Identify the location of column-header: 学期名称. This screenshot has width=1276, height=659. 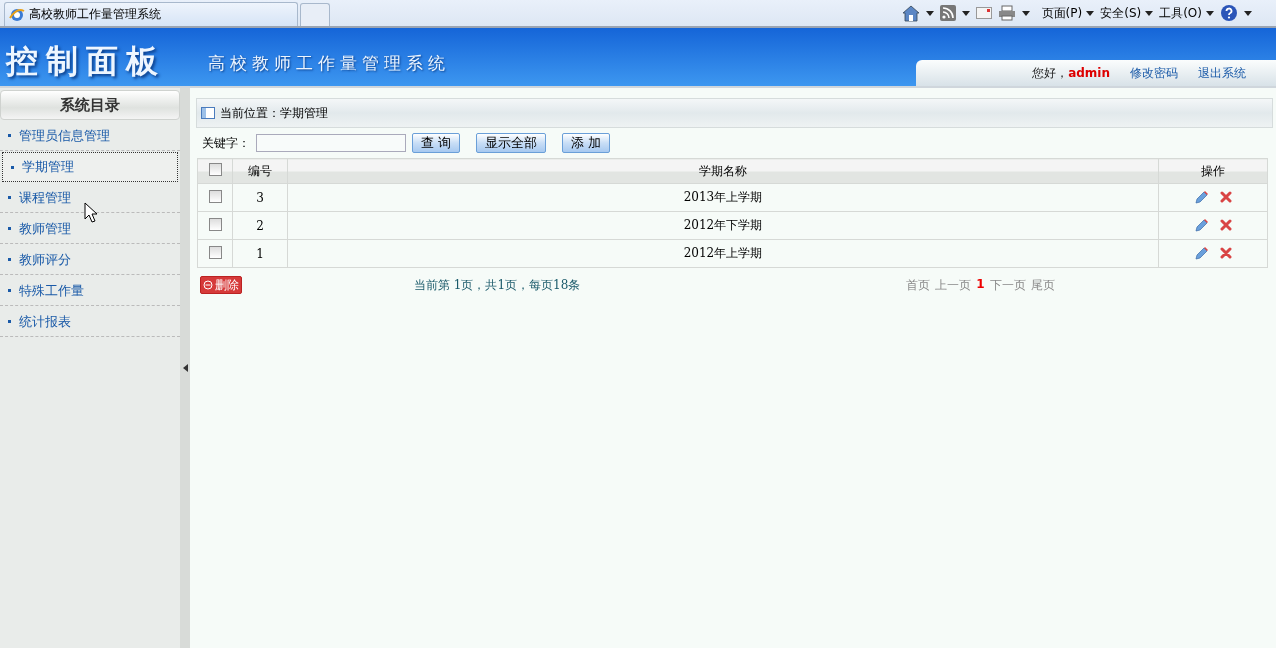
(723, 171).